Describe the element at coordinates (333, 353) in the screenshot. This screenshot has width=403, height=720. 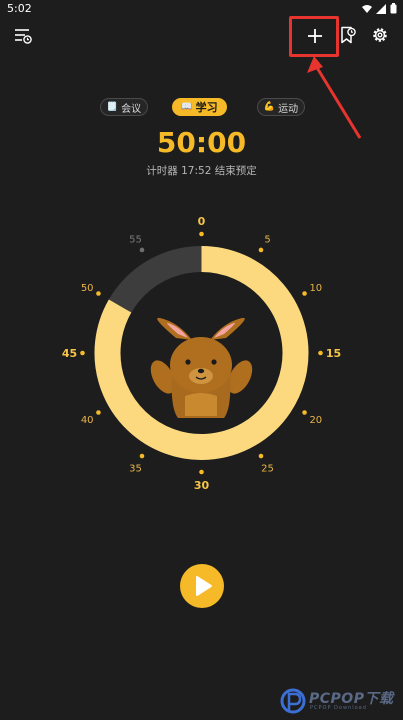
I see `dial-tick-label: 15` at that location.